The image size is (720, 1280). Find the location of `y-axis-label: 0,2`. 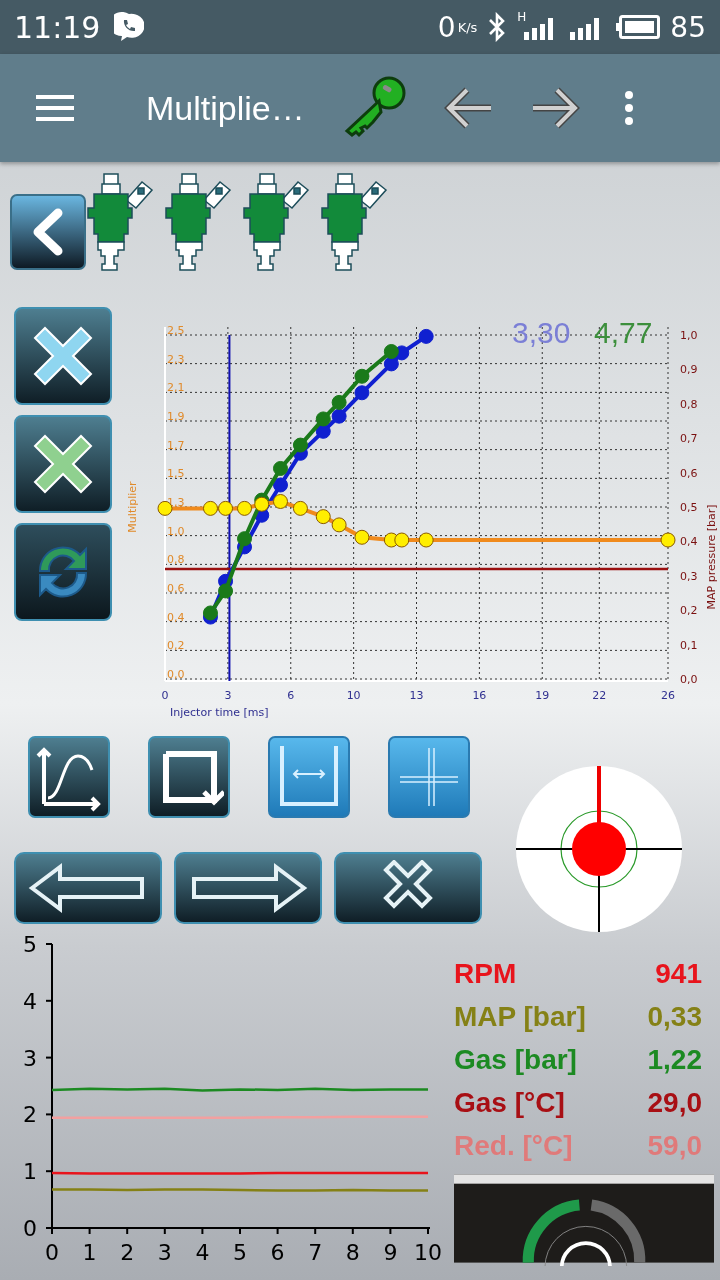

y-axis-label: 0,2 is located at coordinates (176, 646).